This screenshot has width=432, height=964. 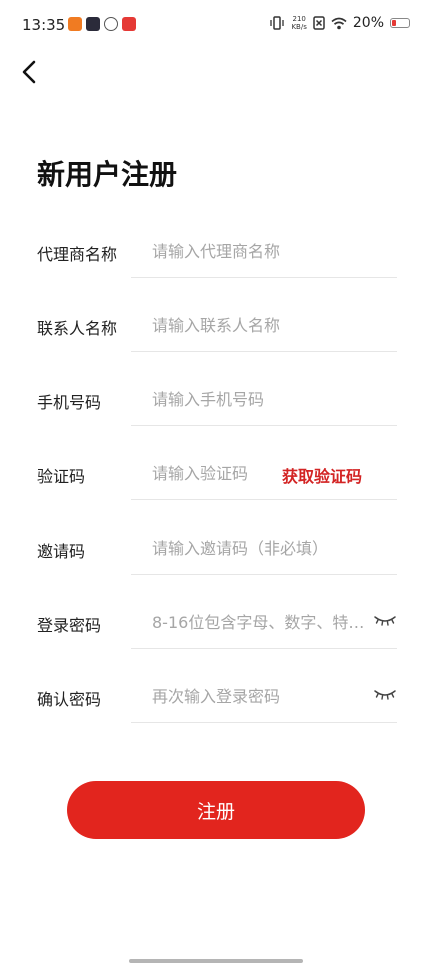 I want to click on chevron-left-icon, so click(x=29, y=72).